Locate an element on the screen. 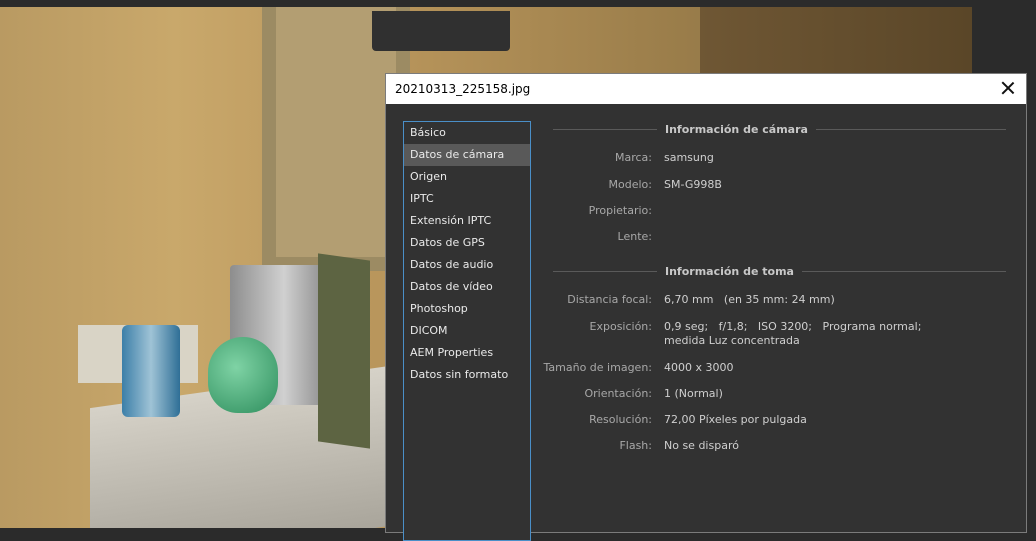 The image size is (1036, 541). field-value: 4000 x 3000 is located at coordinates (699, 367).